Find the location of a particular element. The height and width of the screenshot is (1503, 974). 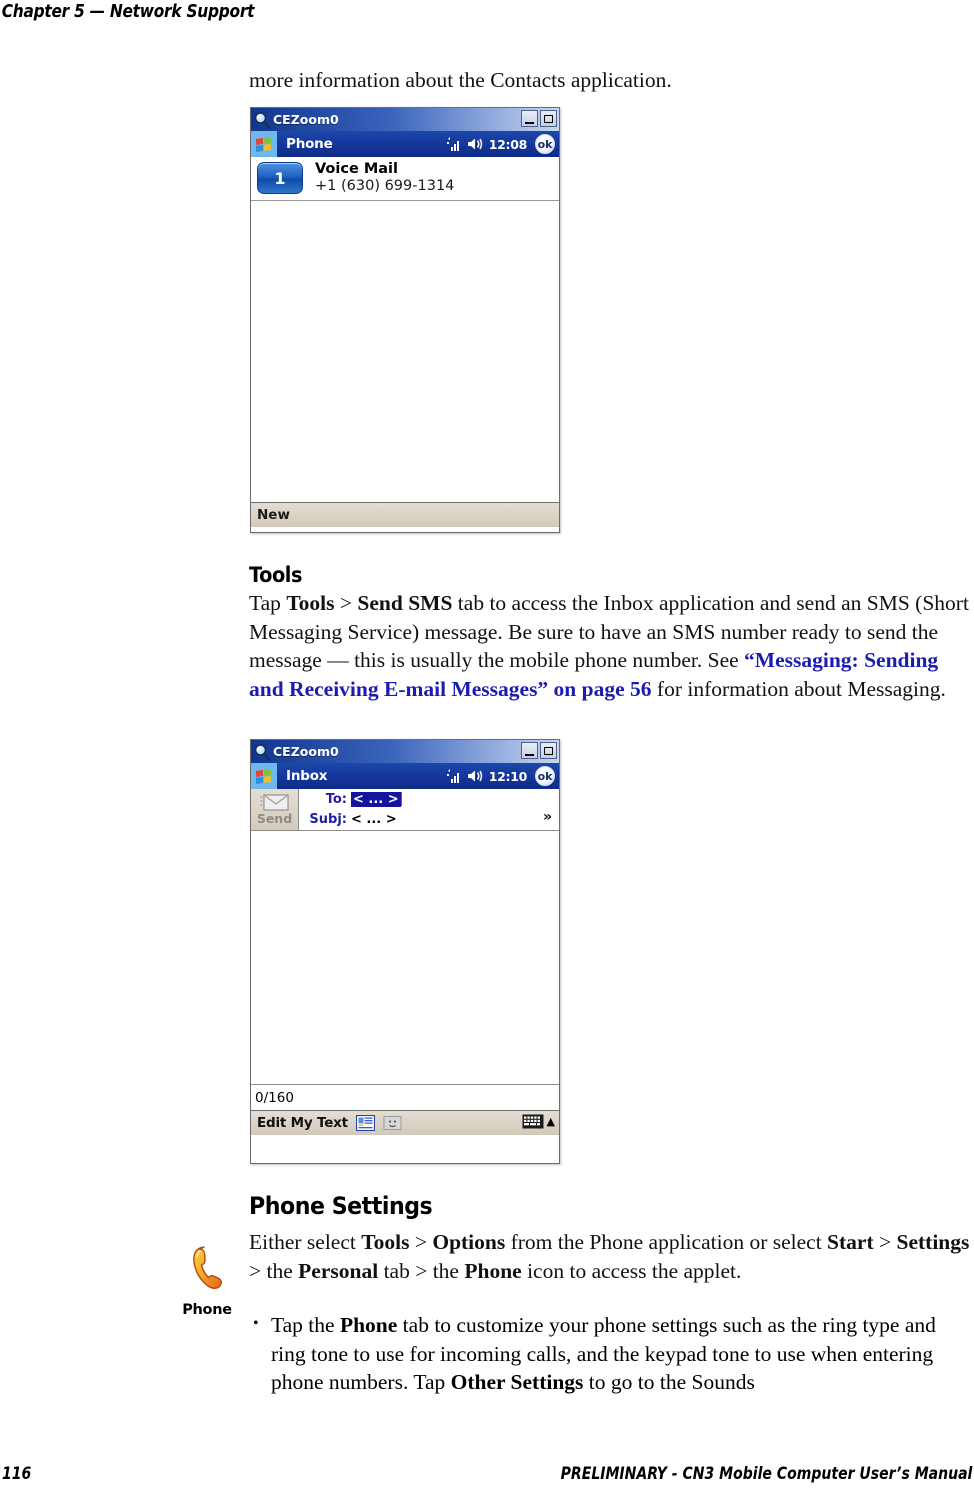

to-field-label: To: is located at coordinates (336, 799).